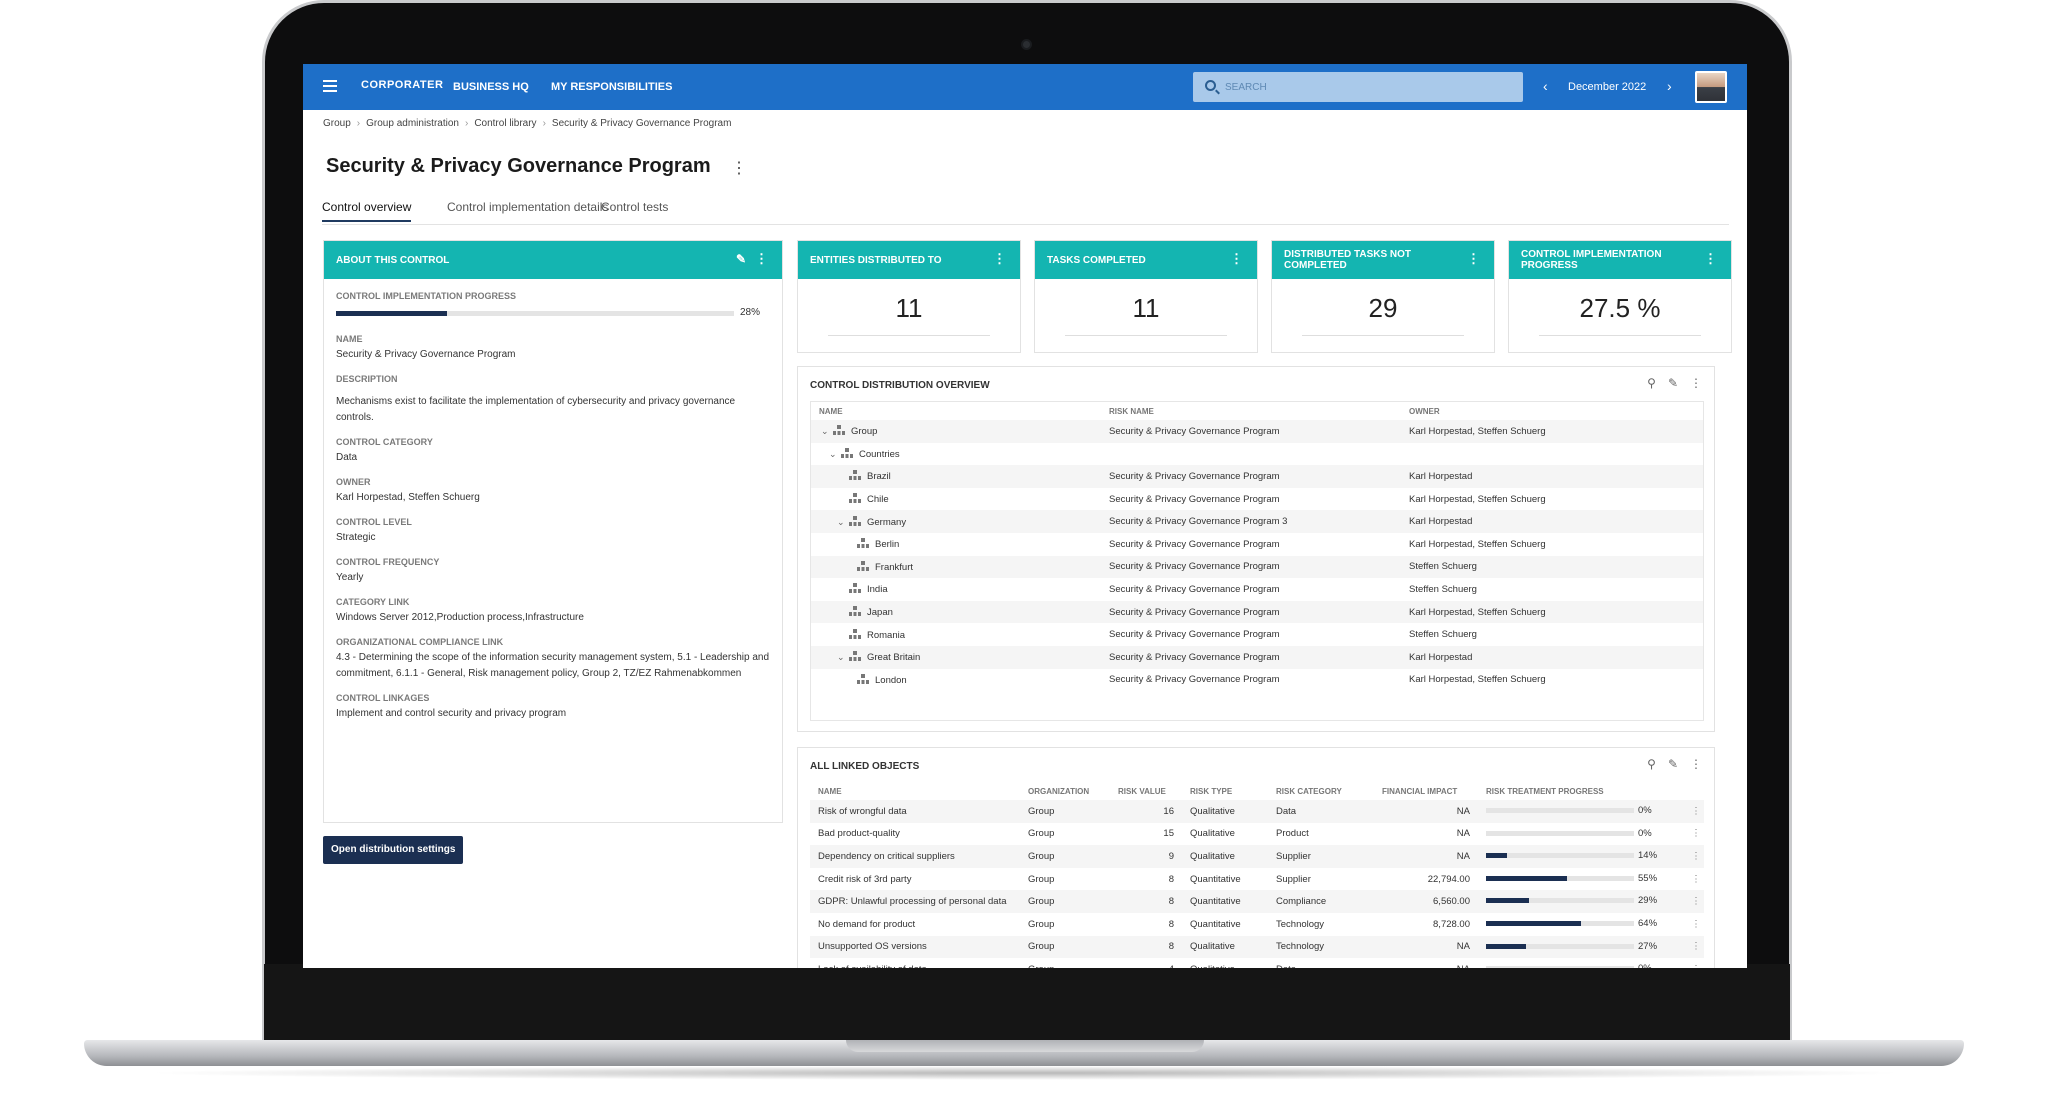  What do you see at coordinates (1321, 856) in the screenshot?
I see `risk-category-cell: Supplier` at bounding box center [1321, 856].